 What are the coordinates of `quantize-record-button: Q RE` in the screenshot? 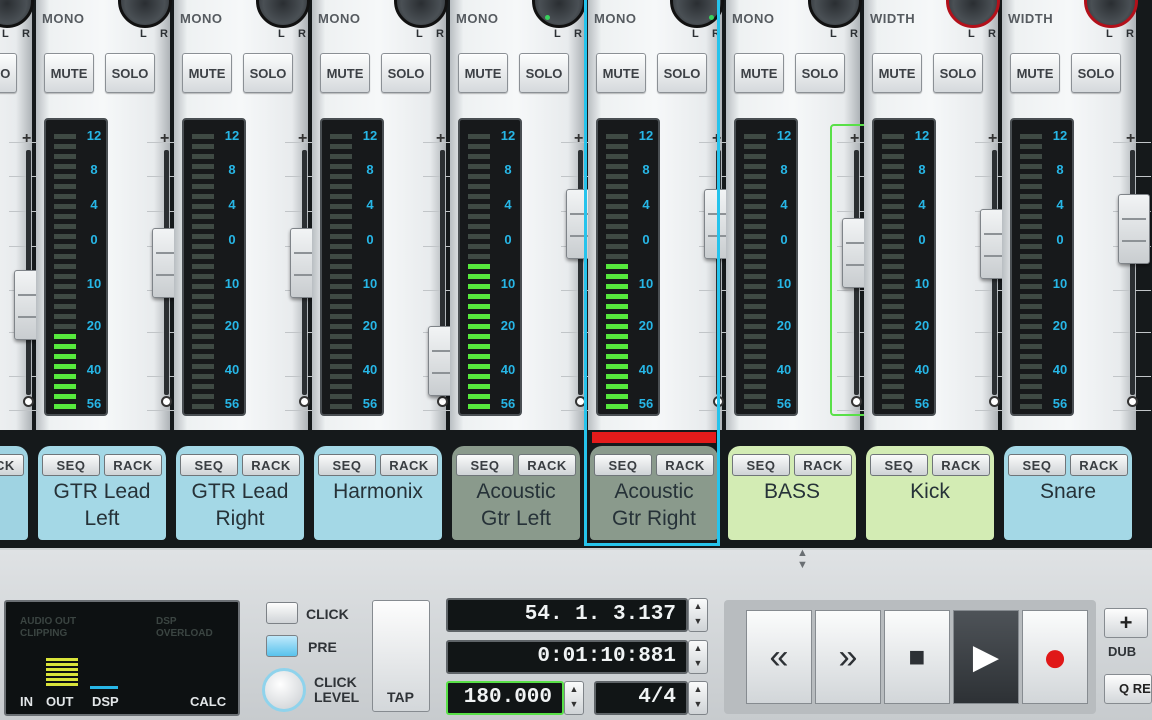 It's located at (1128, 689).